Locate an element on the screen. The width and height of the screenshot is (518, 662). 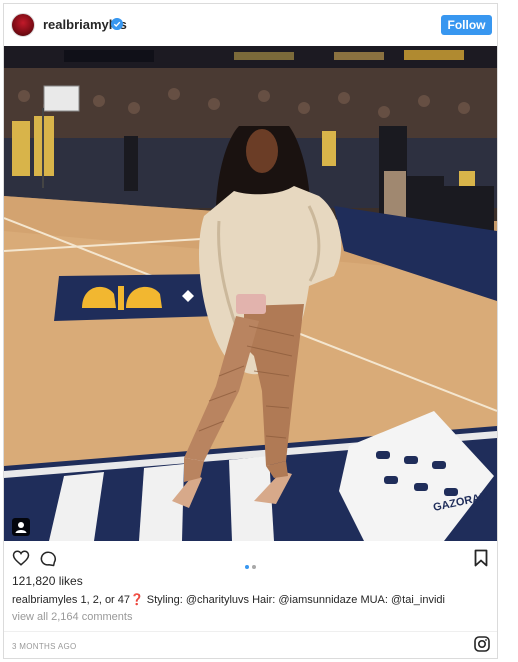
caption-username: realbriamyles is located at coordinates (44, 600).